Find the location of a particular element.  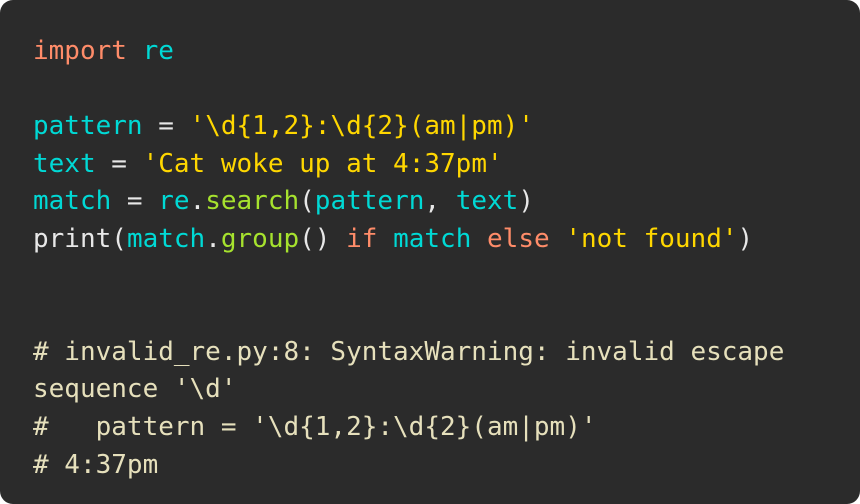

token-comment: # 4:37pm is located at coordinates (96, 464).